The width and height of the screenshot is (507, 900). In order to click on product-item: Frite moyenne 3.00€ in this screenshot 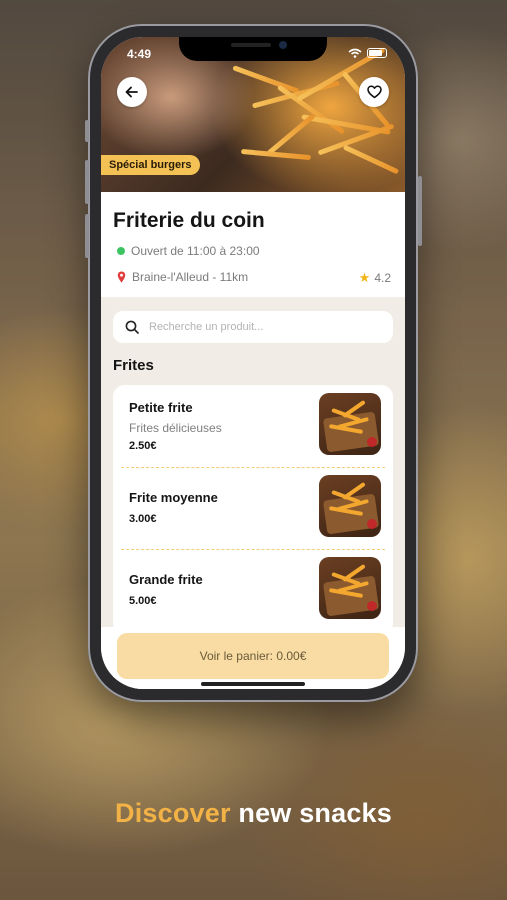, I will do `click(253, 508)`.